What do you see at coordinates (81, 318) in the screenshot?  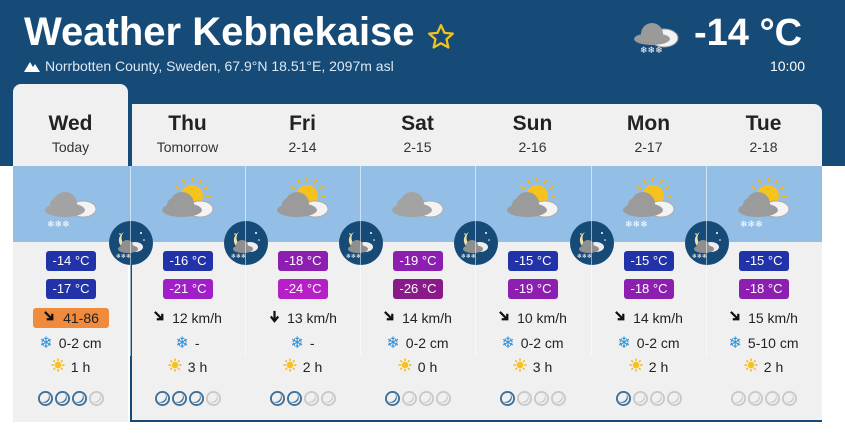 I see `wind-gust-value: 41-86` at bounding box center [81, 318].